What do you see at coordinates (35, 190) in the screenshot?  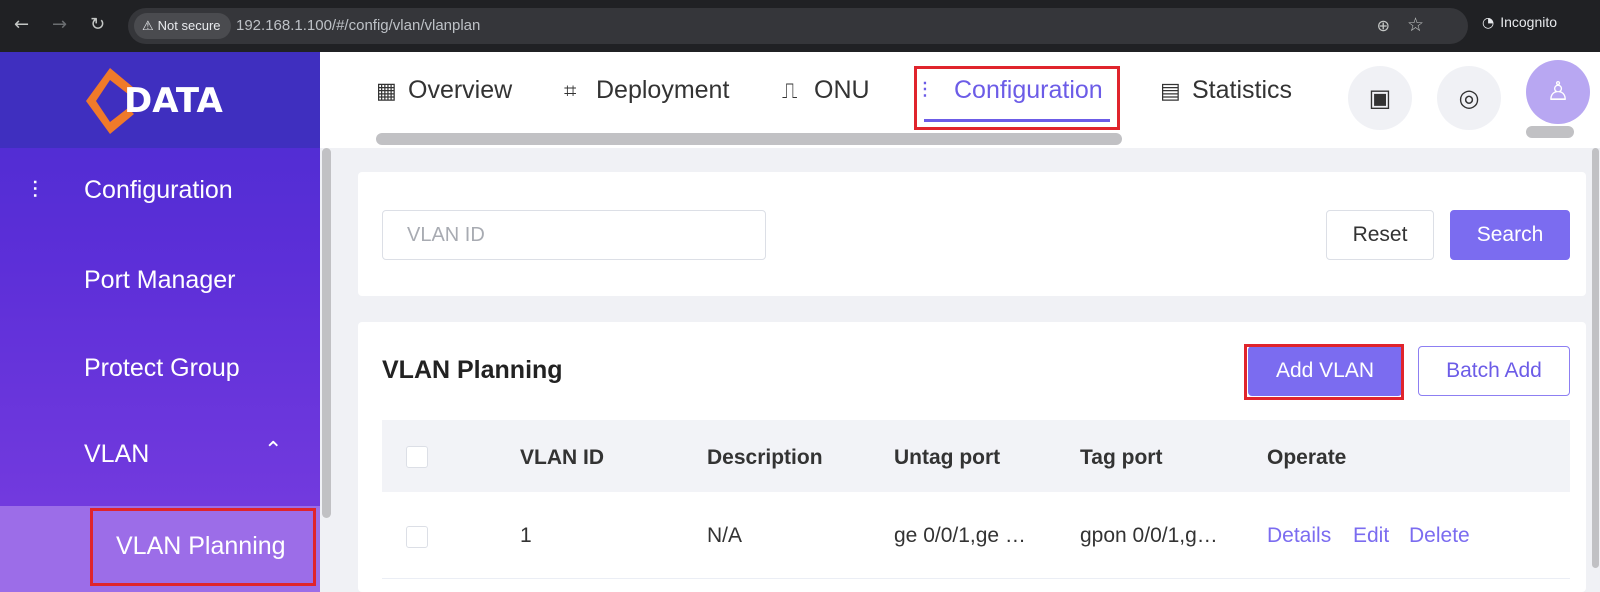 I see `sliders-icon: ⫶` at bounding box center [35, 190].